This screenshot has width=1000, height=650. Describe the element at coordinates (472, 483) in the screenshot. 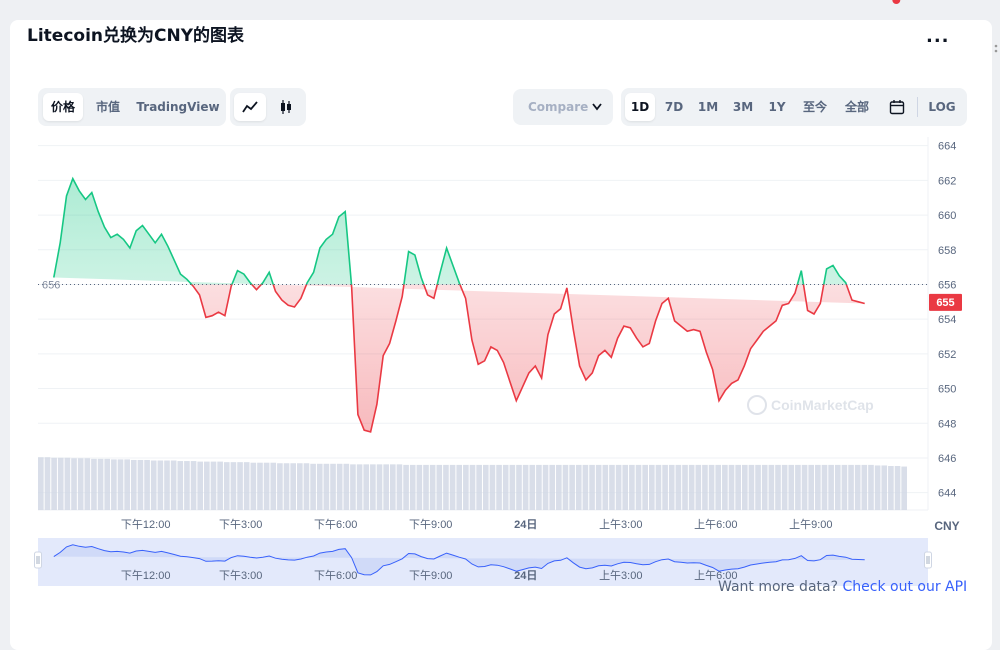

I see `volume-bars` at that location.